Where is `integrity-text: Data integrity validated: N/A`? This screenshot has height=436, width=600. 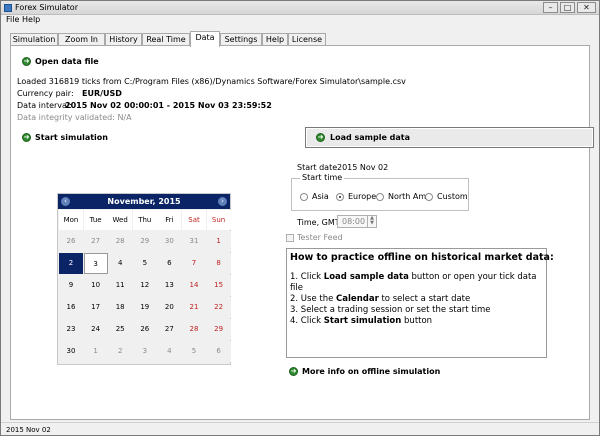 integrity-text: Data integrity validated: N/A is located at coordinates (74, 117).